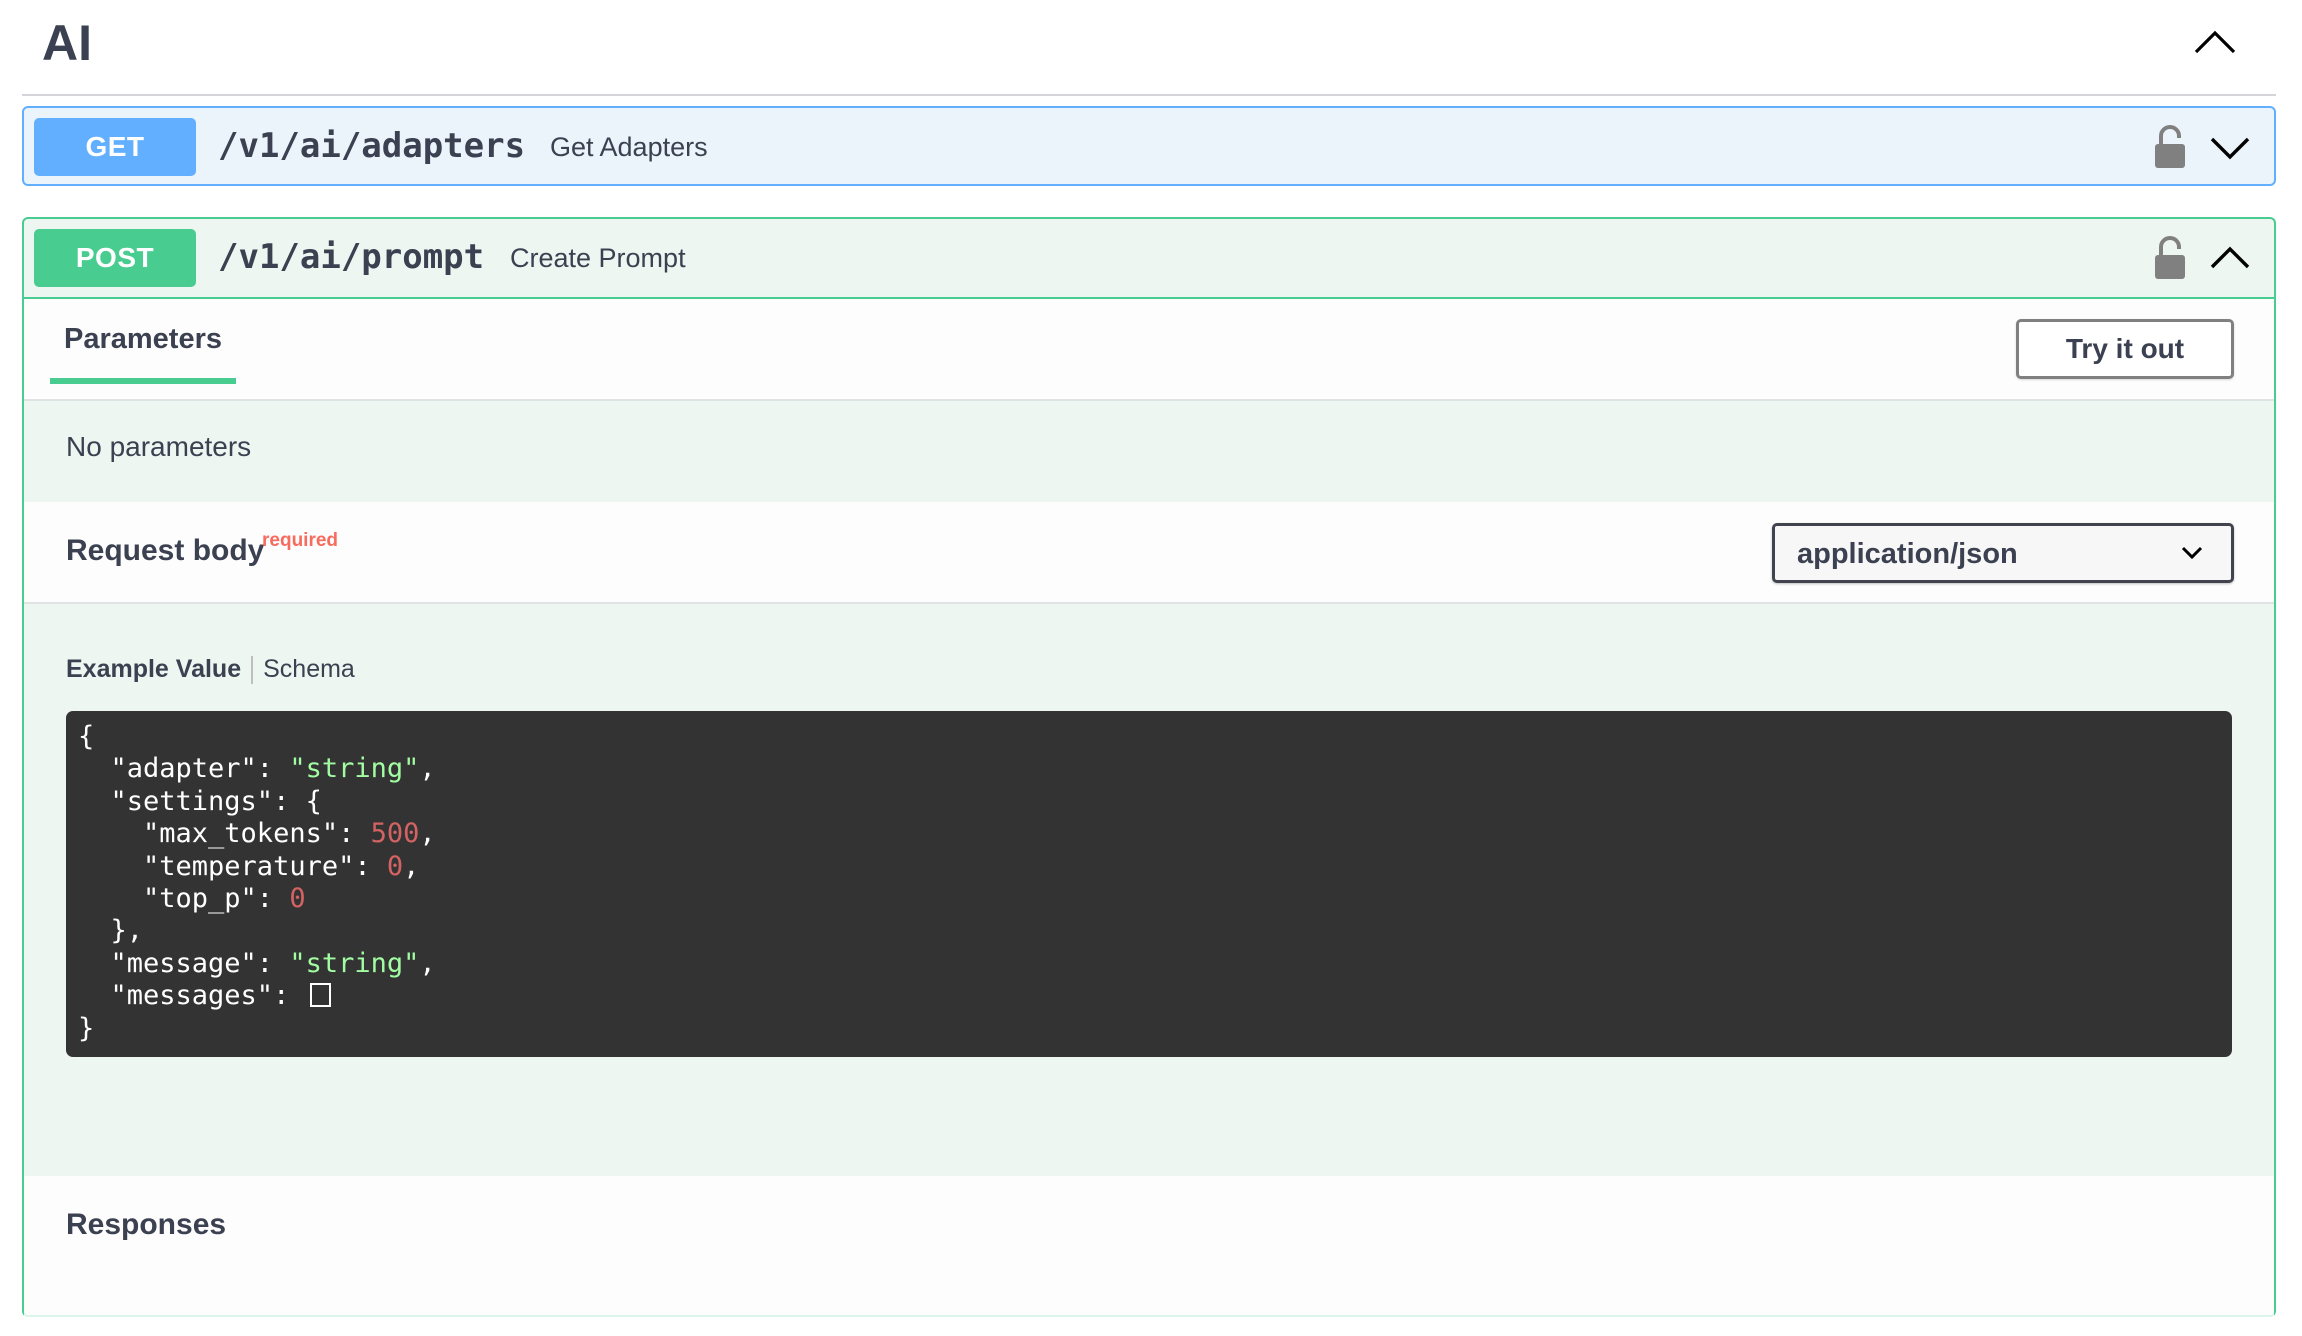 This screenshot has width=2302, height=1336. I want to click on content-type-select: application/json, so click(2003, 553).